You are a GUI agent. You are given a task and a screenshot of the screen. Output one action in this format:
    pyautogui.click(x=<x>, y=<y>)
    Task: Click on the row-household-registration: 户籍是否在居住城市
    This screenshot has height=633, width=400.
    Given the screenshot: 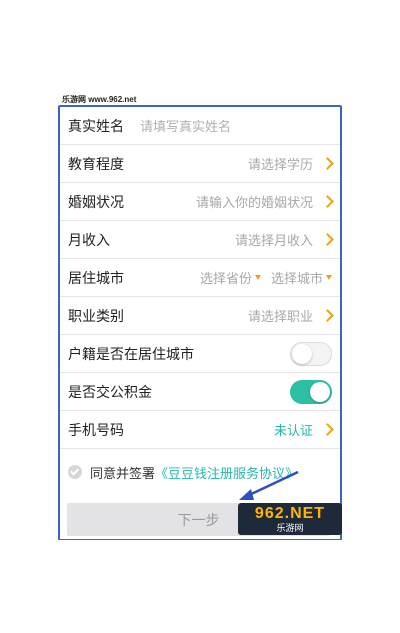 What is the action you would take?
    pyautogui.click(x=200, y=354)
    